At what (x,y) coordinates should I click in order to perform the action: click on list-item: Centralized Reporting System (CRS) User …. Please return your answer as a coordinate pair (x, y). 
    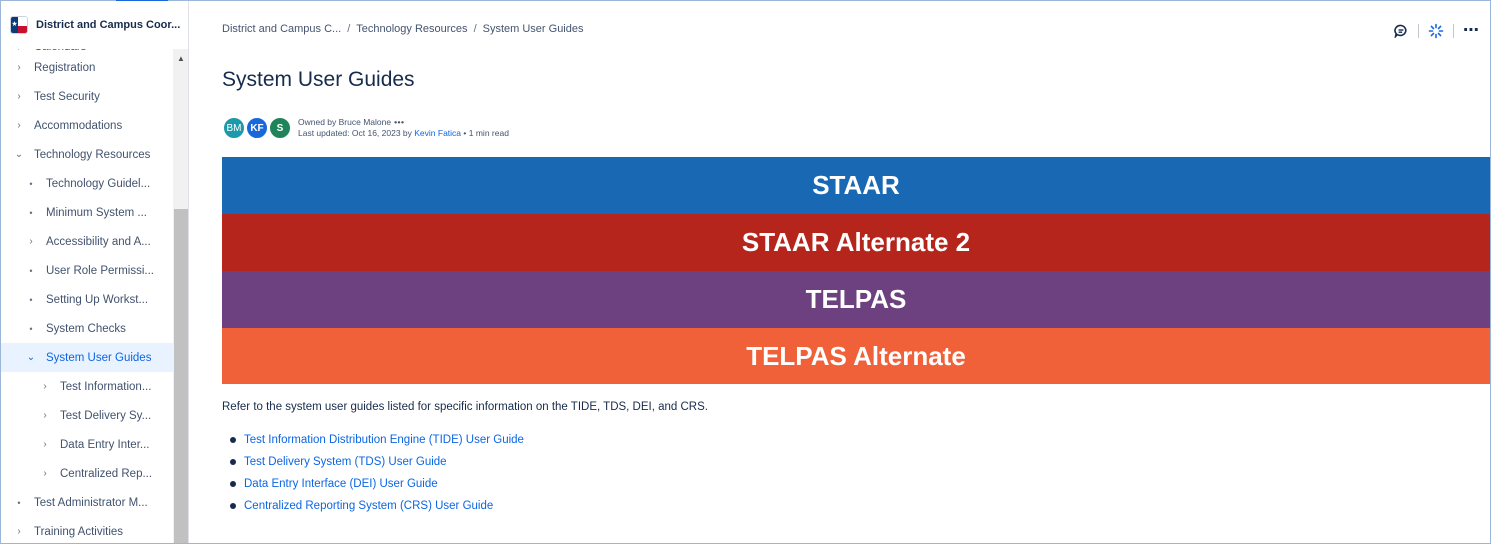
    Looking at the image, I should click on (377, 506).